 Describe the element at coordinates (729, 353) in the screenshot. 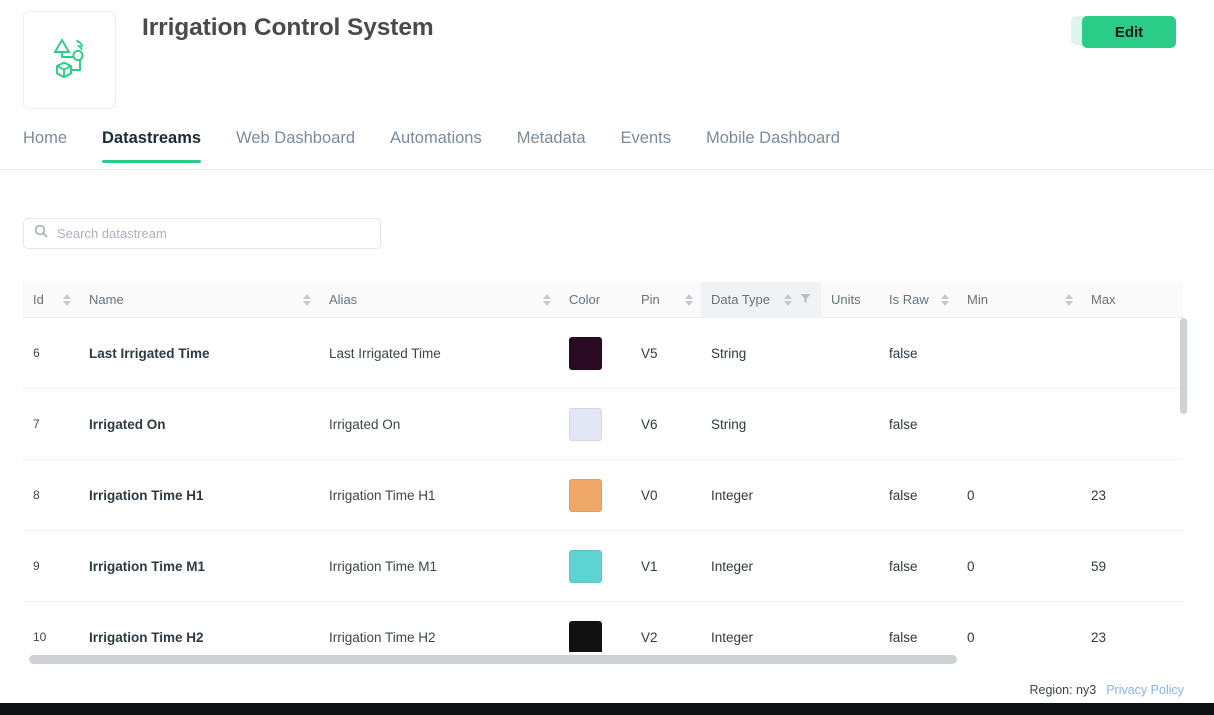

I see `cell-data-type: String` at that location.